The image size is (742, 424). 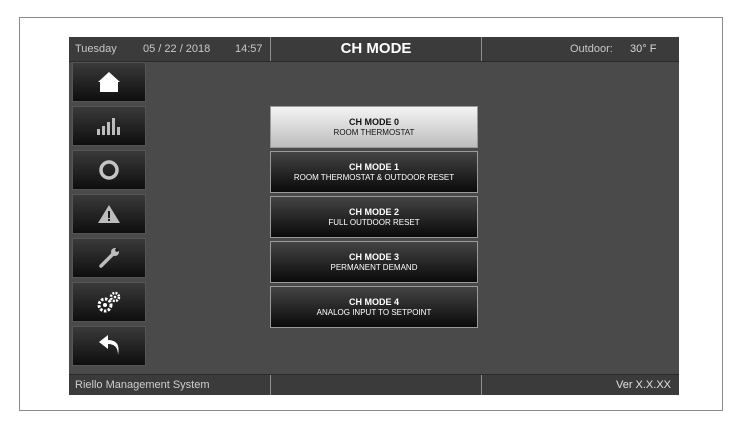 What do you see at coordinates (374, 177) in the screenshot?
I see `mode-subtitle: ROOM THERMOSTAT & OUTDOOR RESET` at bounding box center [374, 177].